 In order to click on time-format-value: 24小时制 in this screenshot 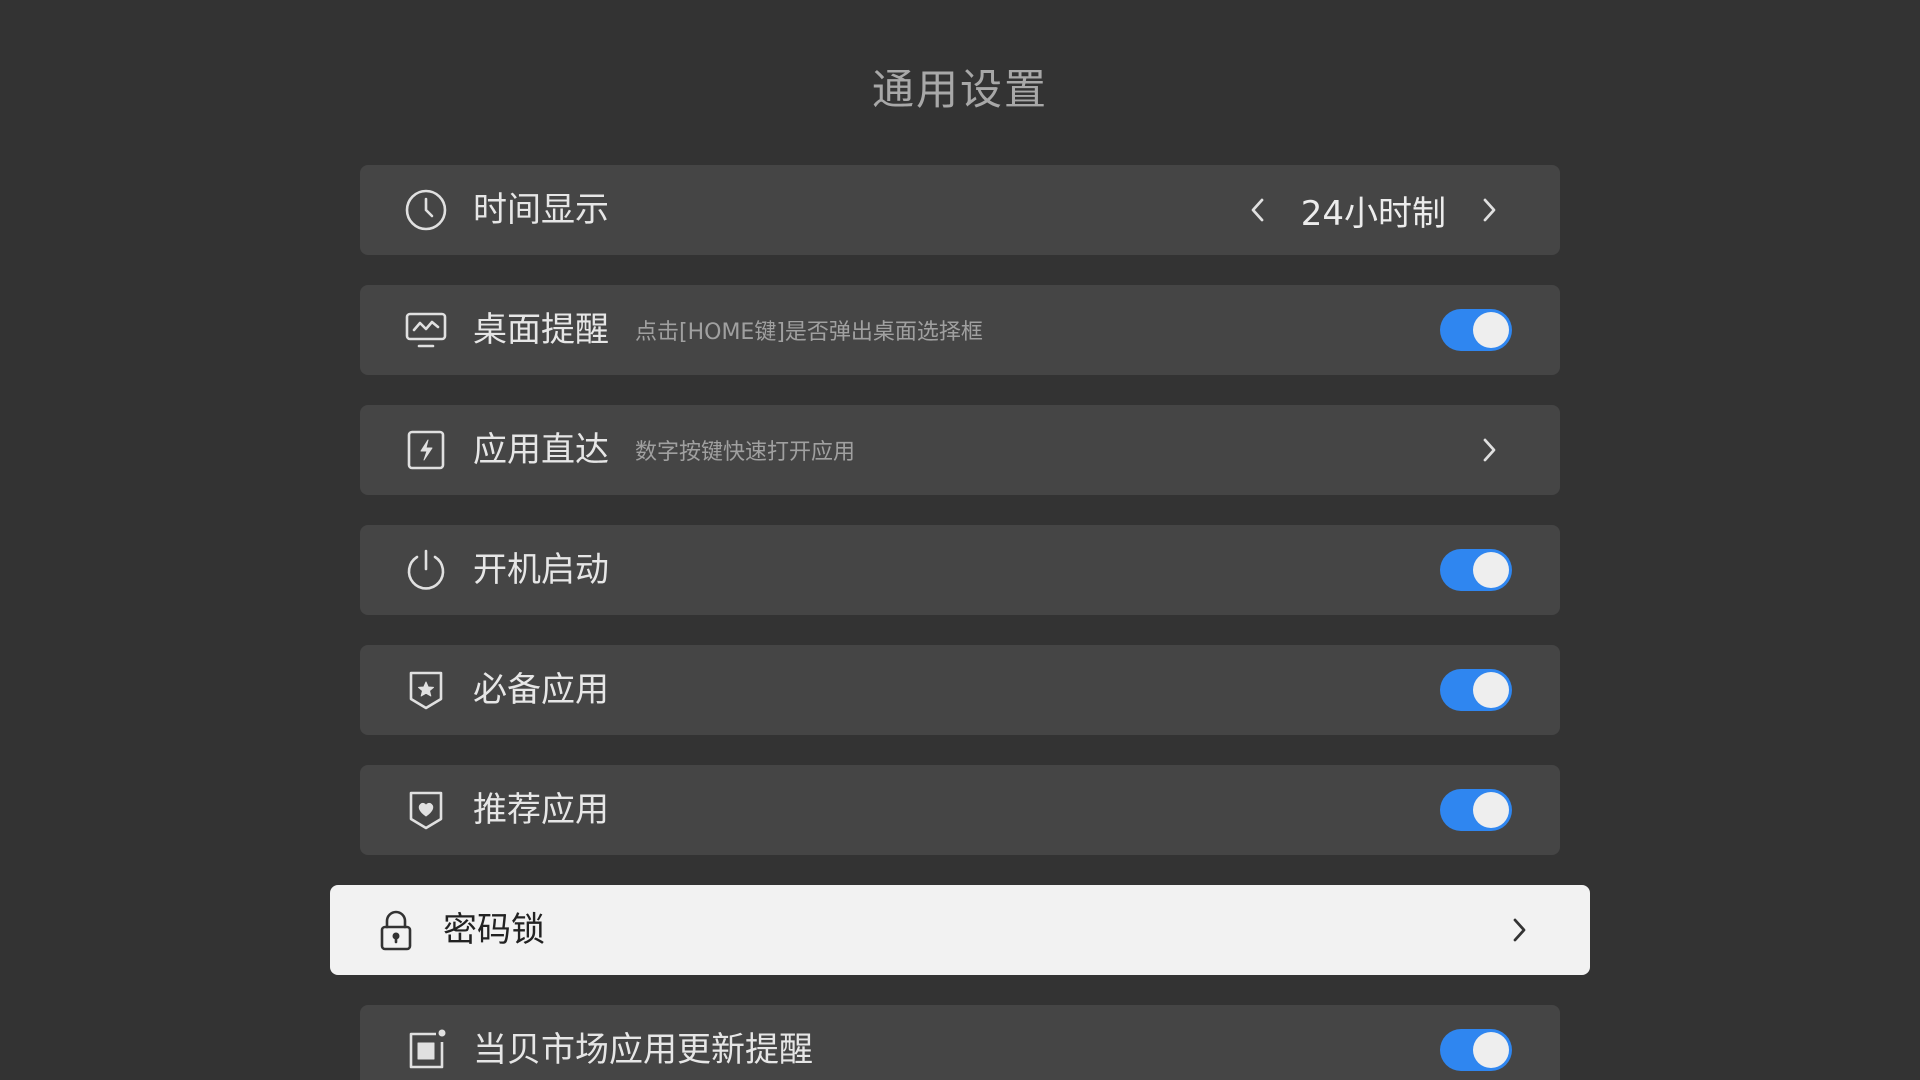, I will do `click(1373, 213)`.